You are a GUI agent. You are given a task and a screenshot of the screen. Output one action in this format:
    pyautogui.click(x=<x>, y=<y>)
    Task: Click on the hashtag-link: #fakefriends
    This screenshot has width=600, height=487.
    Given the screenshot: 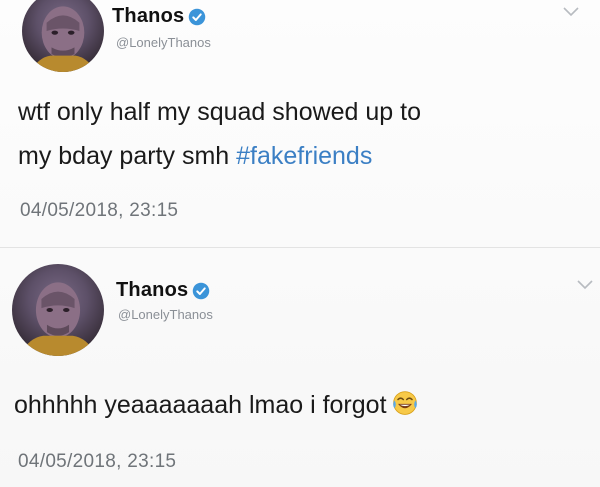 What is the action you would take?
    pyautogui.click(x=304, y=156)
    